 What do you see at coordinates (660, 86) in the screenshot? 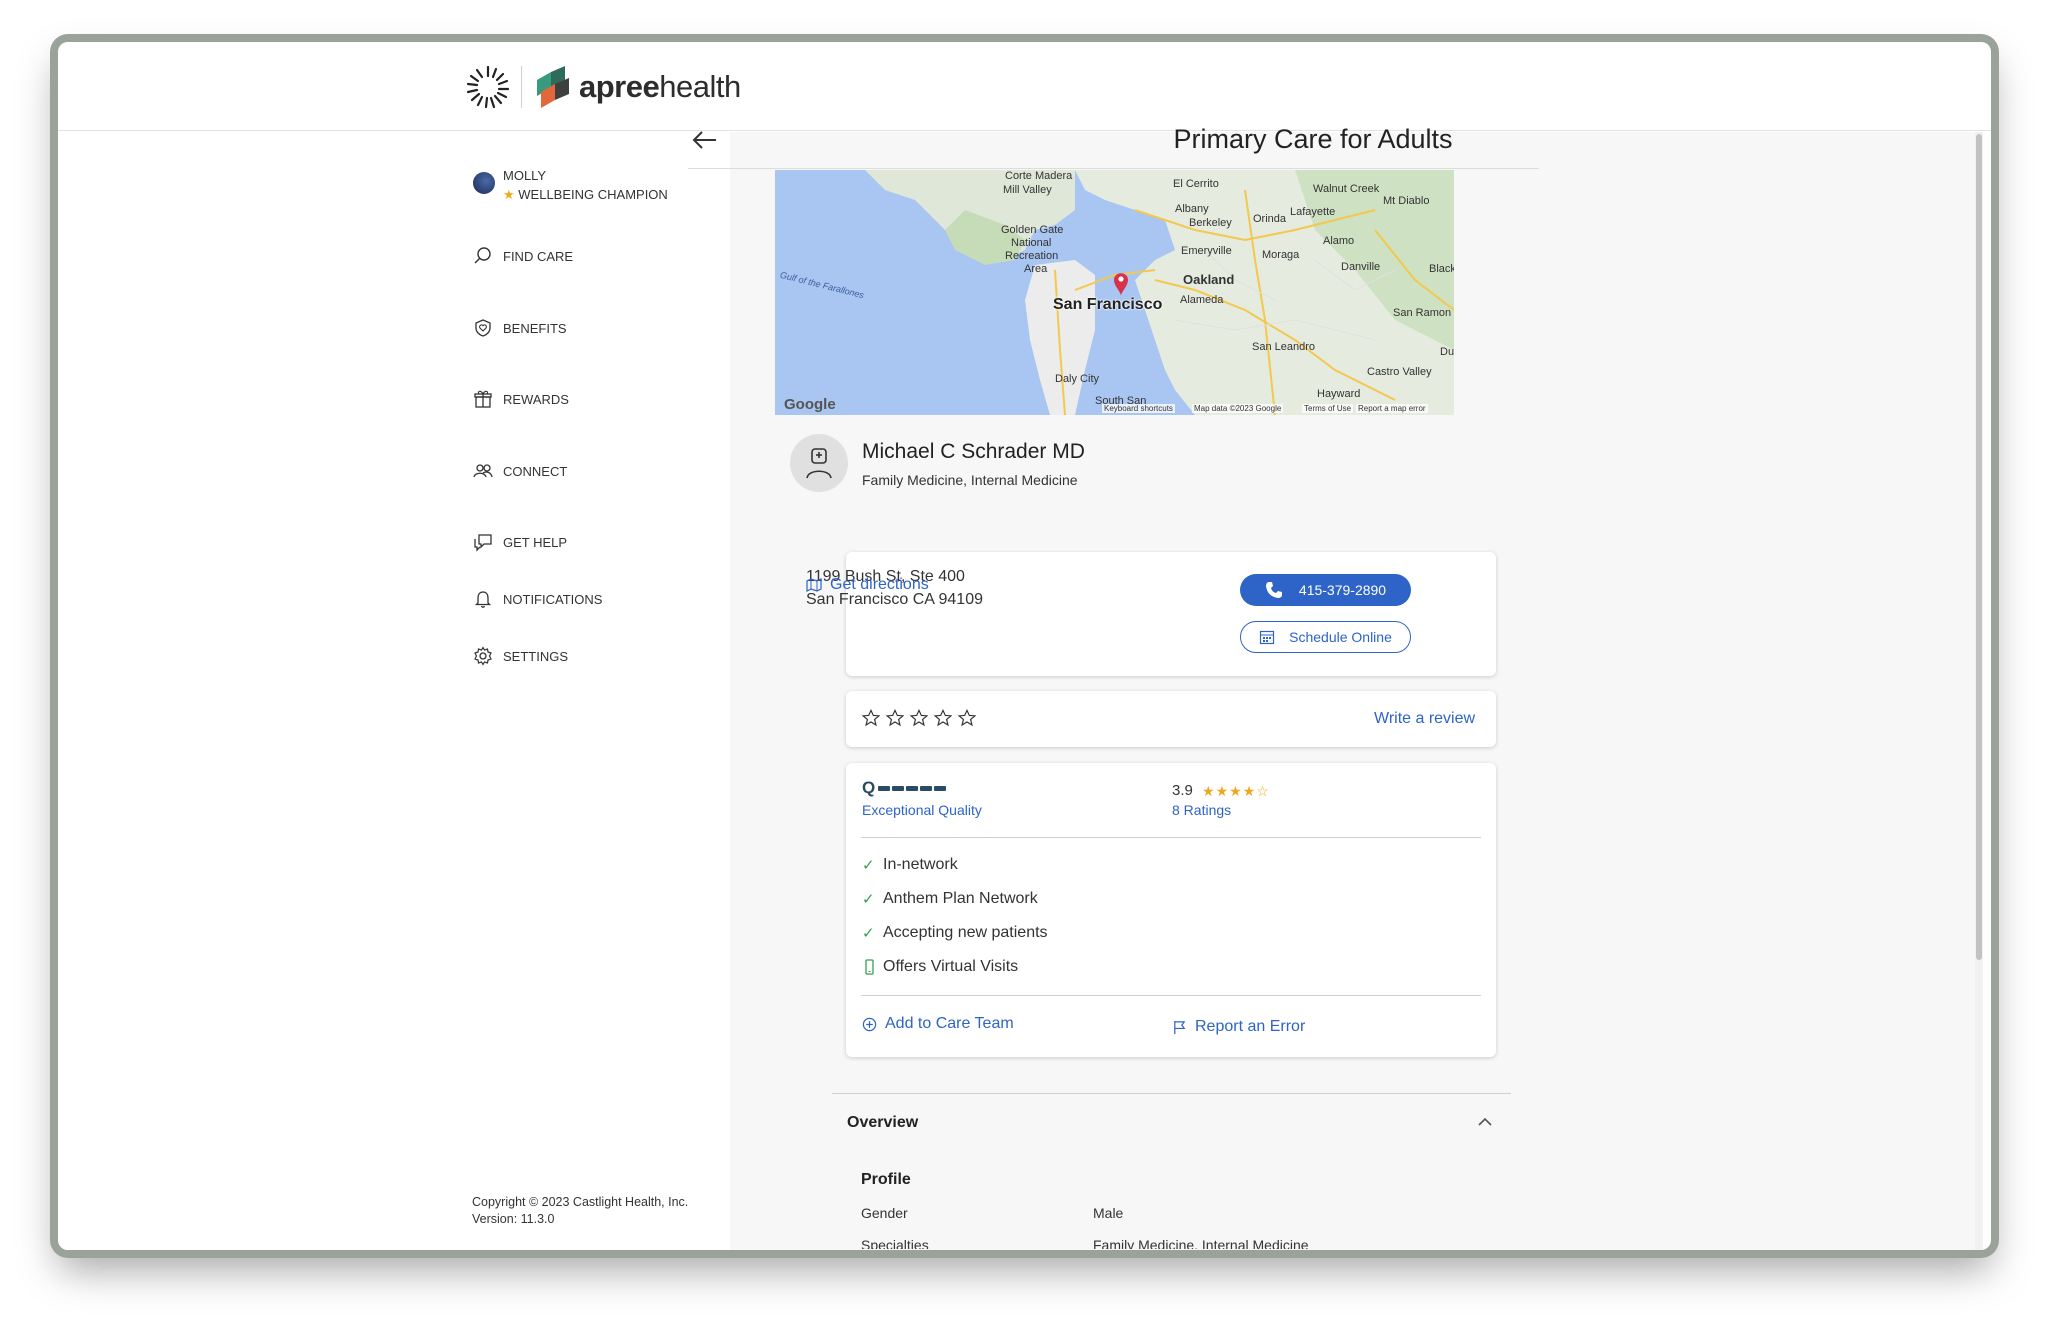
I see `brand-wordmark: apreehealth` at bounding box center [660, 86].